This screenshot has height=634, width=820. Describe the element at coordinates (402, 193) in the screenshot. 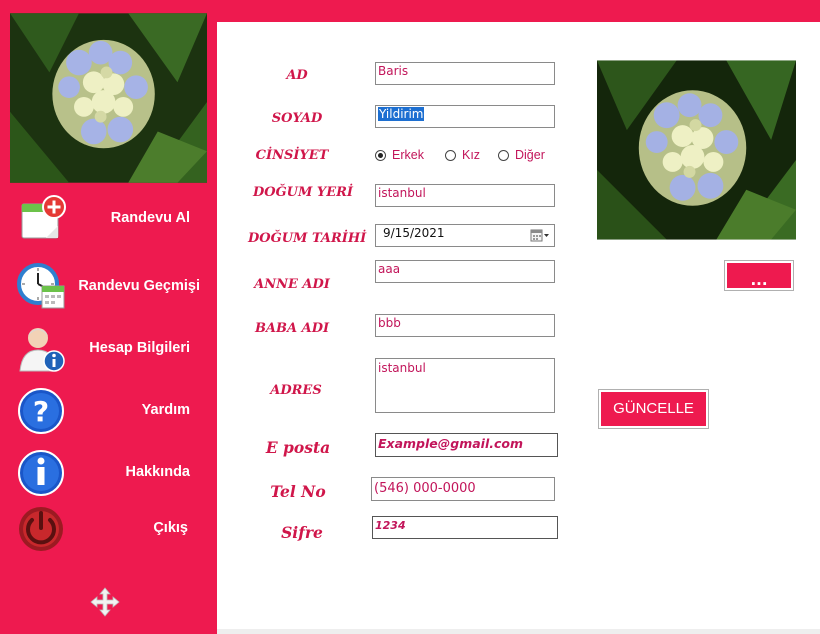

I see `dogum-yeri-value: istanbul` at that location.